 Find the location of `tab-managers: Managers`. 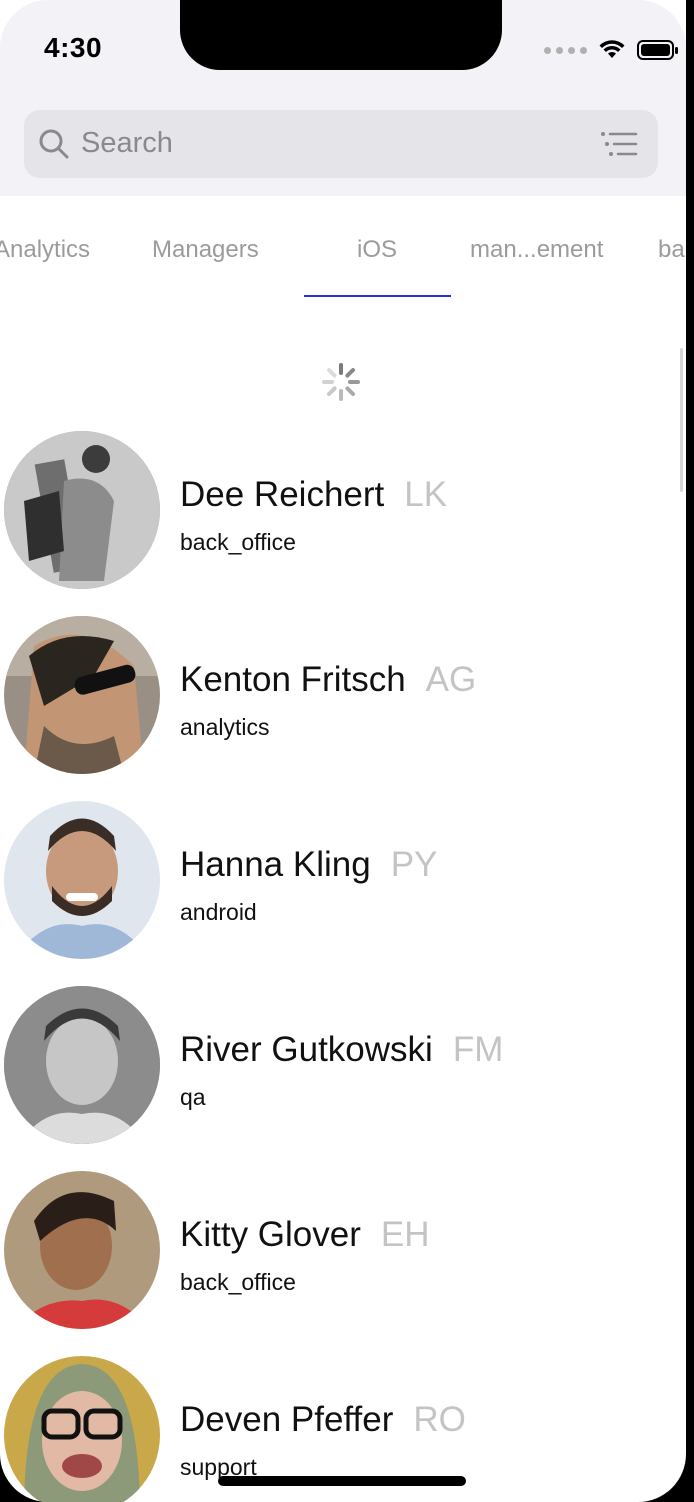

tab-managers: Managers is located at coordinates (205, 250).